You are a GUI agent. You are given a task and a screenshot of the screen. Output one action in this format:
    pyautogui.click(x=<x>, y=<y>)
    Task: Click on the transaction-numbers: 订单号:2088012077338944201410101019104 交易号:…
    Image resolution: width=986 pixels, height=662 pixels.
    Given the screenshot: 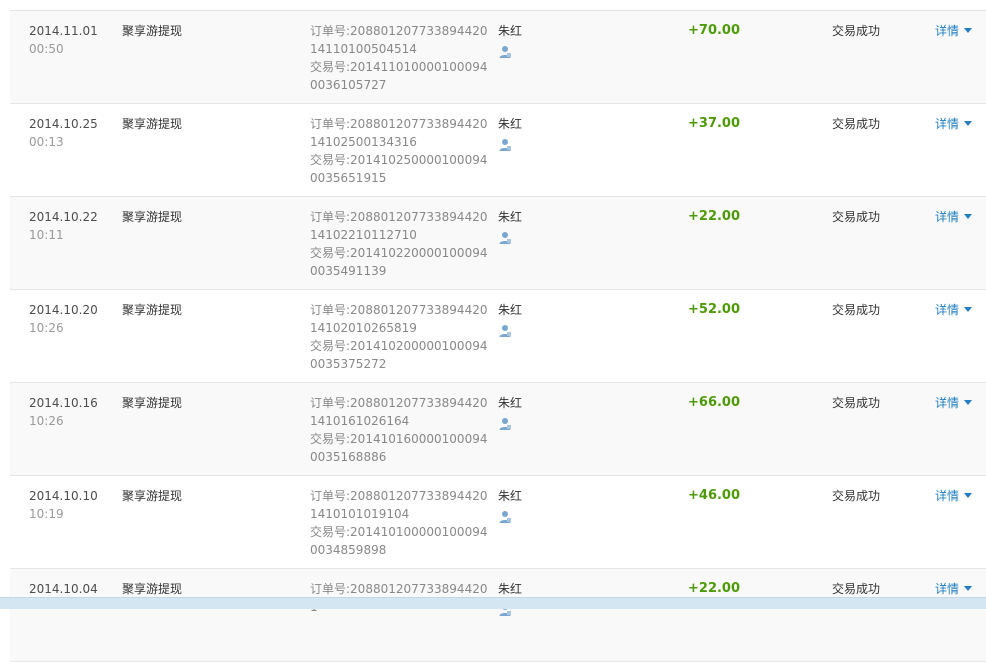 What is the action you would take?
    pyautogui.click(x=400, y=523)
    